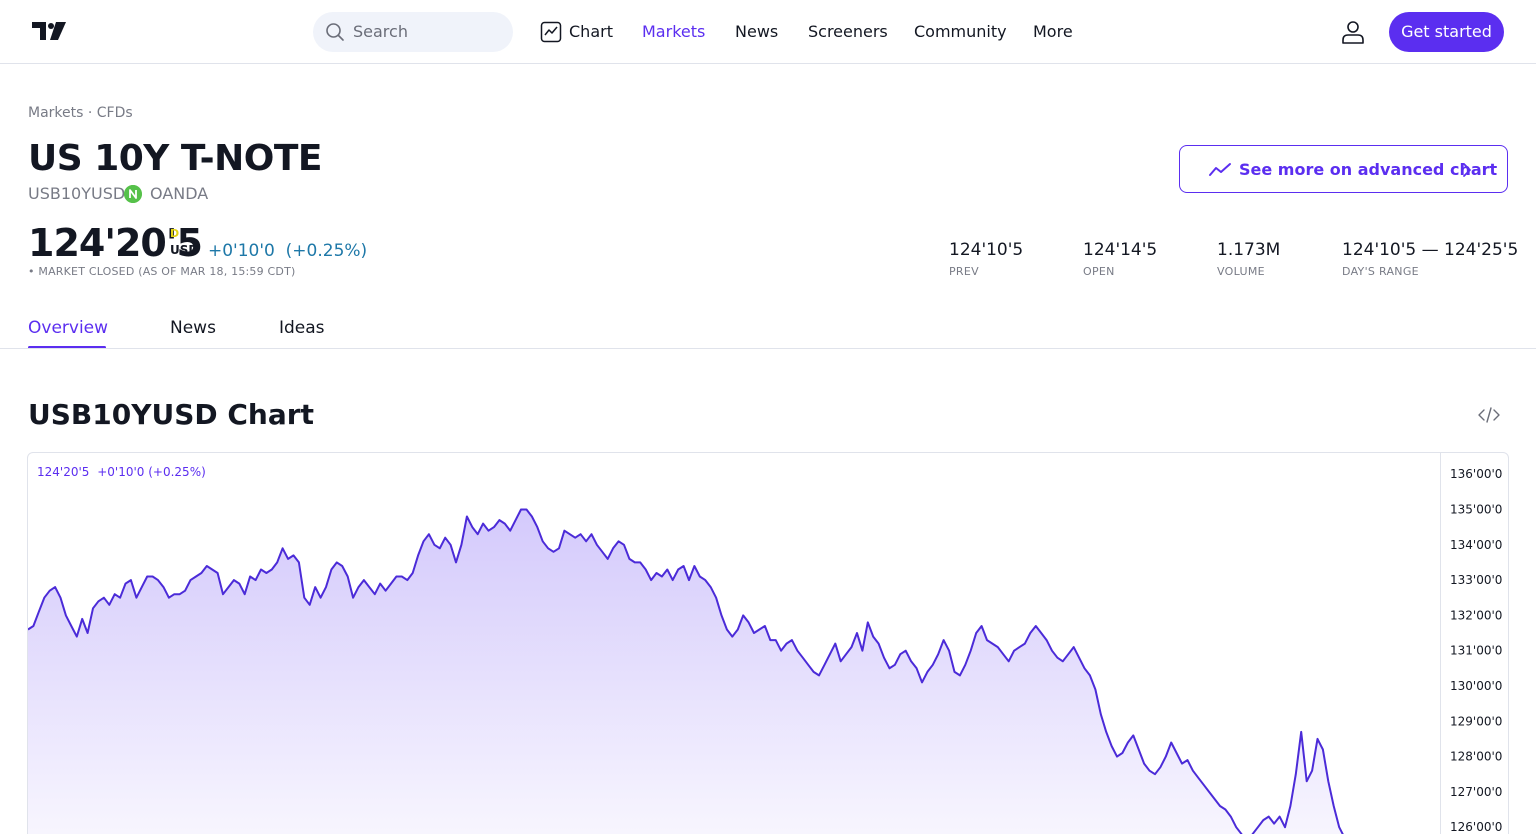  I want to click on search-placeholder: Search, so click(380, 31).